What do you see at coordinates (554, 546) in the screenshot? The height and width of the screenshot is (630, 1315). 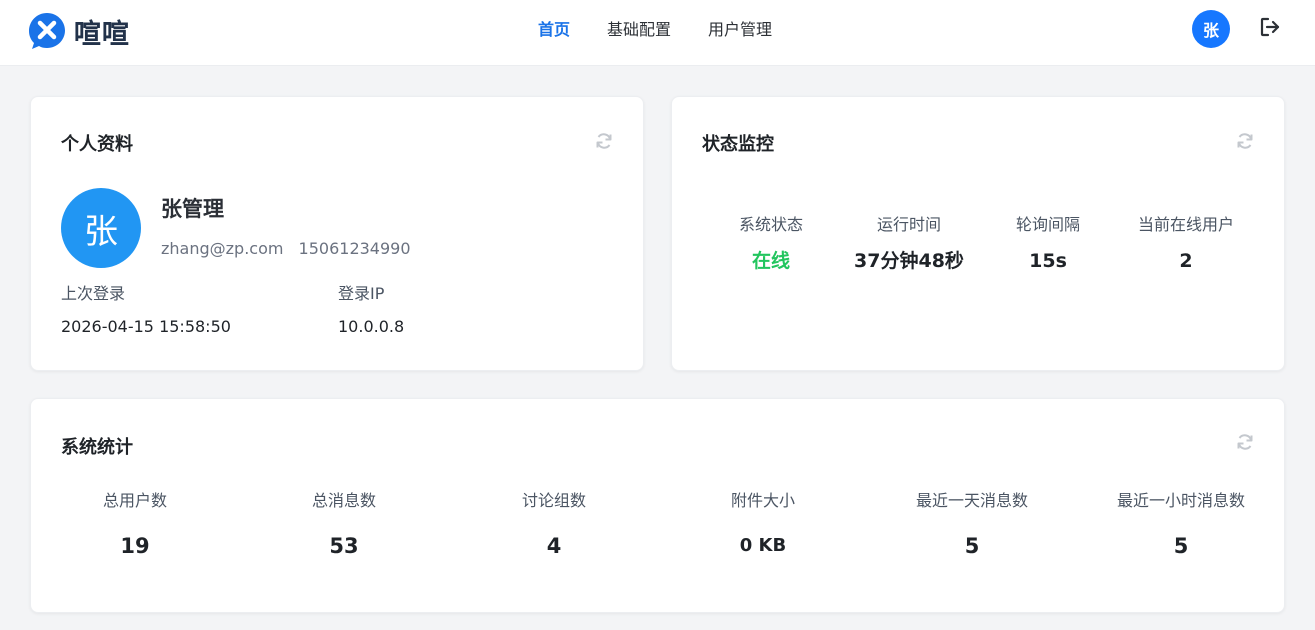 I see `stat-value: 4` at bounding box center [554, 546].